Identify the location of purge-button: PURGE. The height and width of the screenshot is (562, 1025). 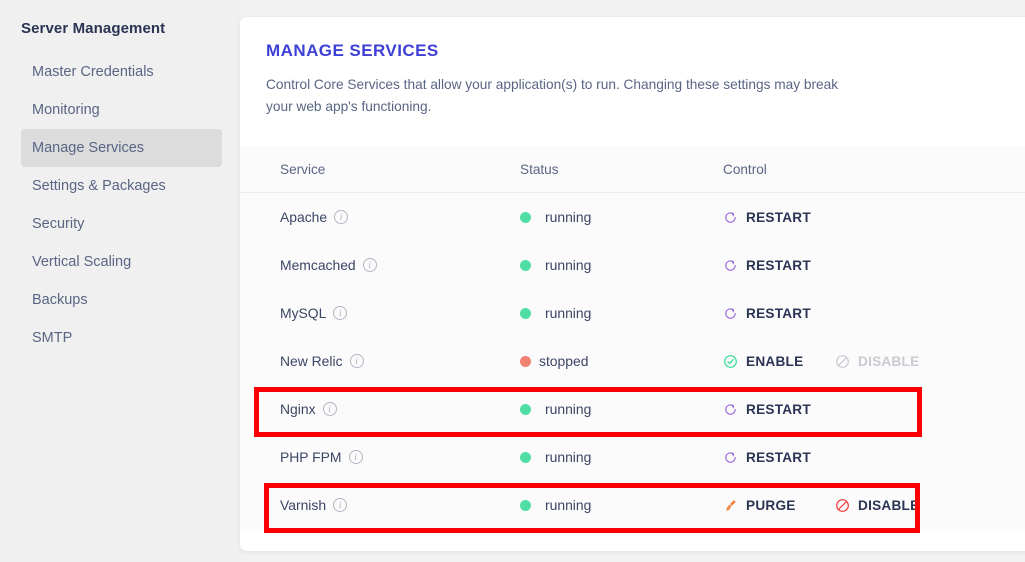
(779, 505).